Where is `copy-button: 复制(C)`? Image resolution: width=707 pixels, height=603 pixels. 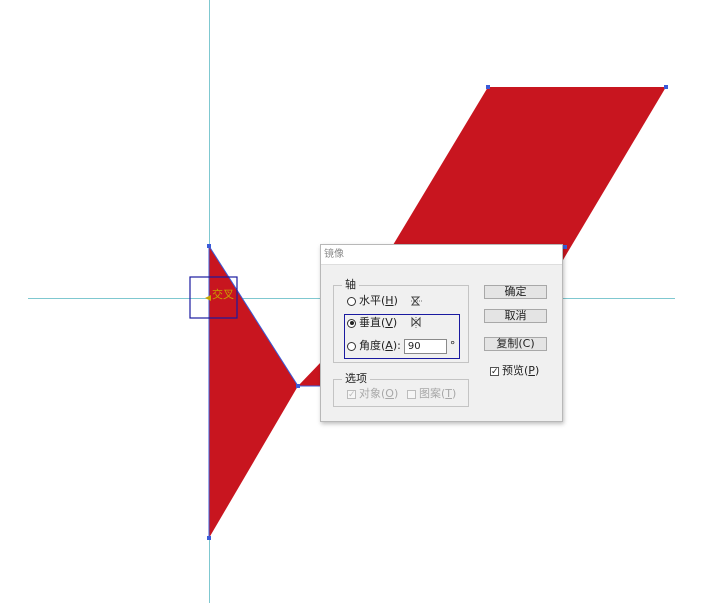
copy-button: 复制(C) is located at coordinates (515, 344).